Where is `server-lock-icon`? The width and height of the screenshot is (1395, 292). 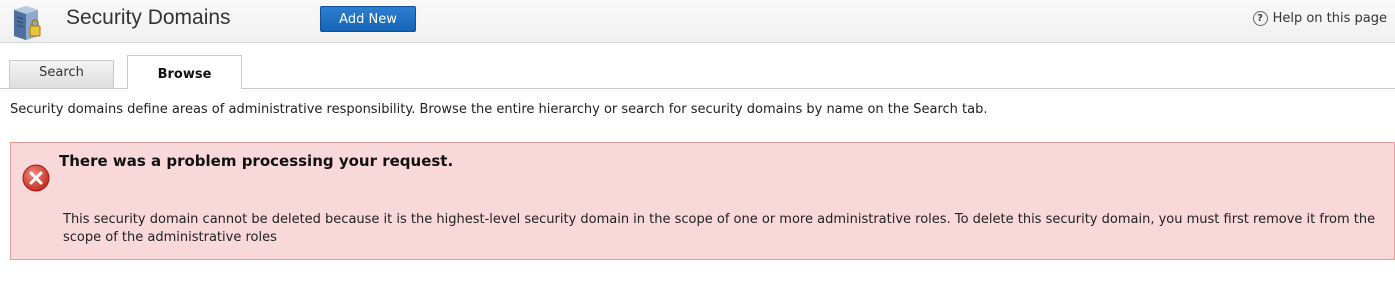
server-lock-icon is located at coordinates (27, 23).